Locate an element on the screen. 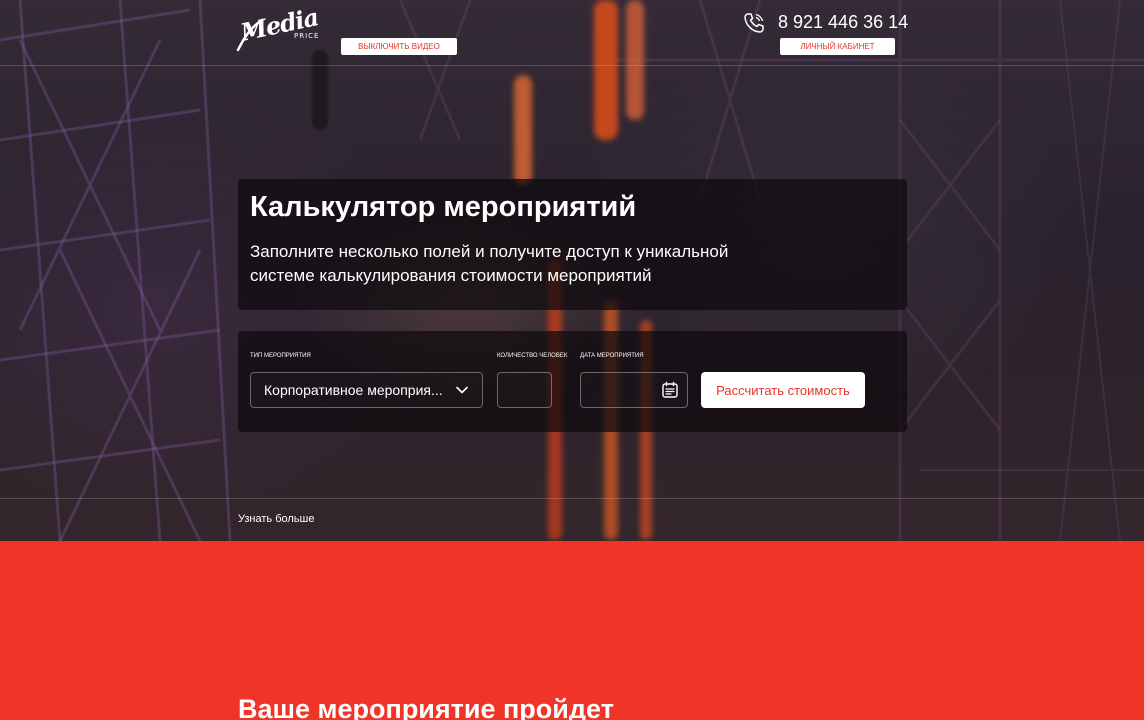 This screenshot has height=720, width=1144. guest-count-label: КОЛИЧЕСТВО ЧЕЛОВЕК is located at coordinates (532, 356).